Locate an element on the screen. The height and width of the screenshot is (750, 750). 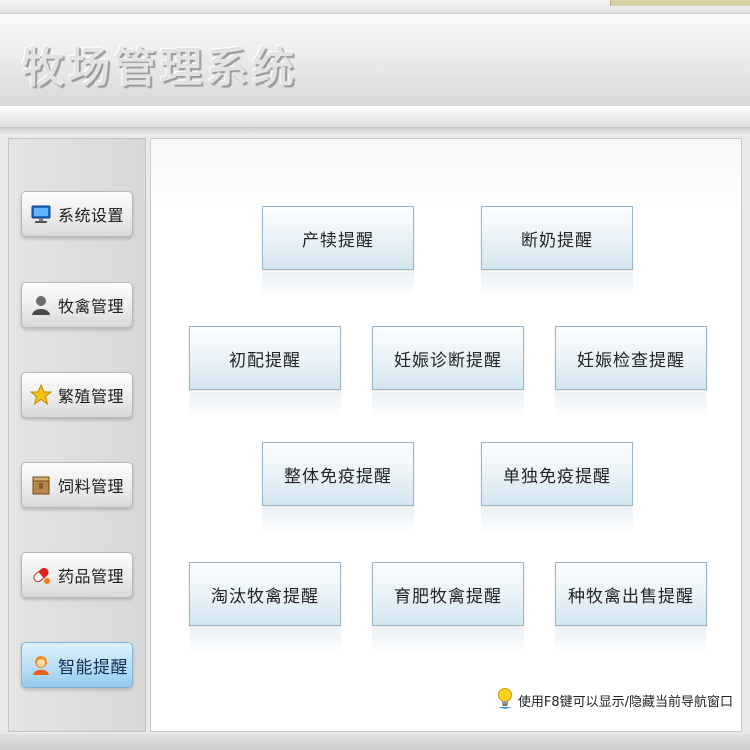
calving-reminder-button: 产犊提醒 is located at coordinates (338, 238).